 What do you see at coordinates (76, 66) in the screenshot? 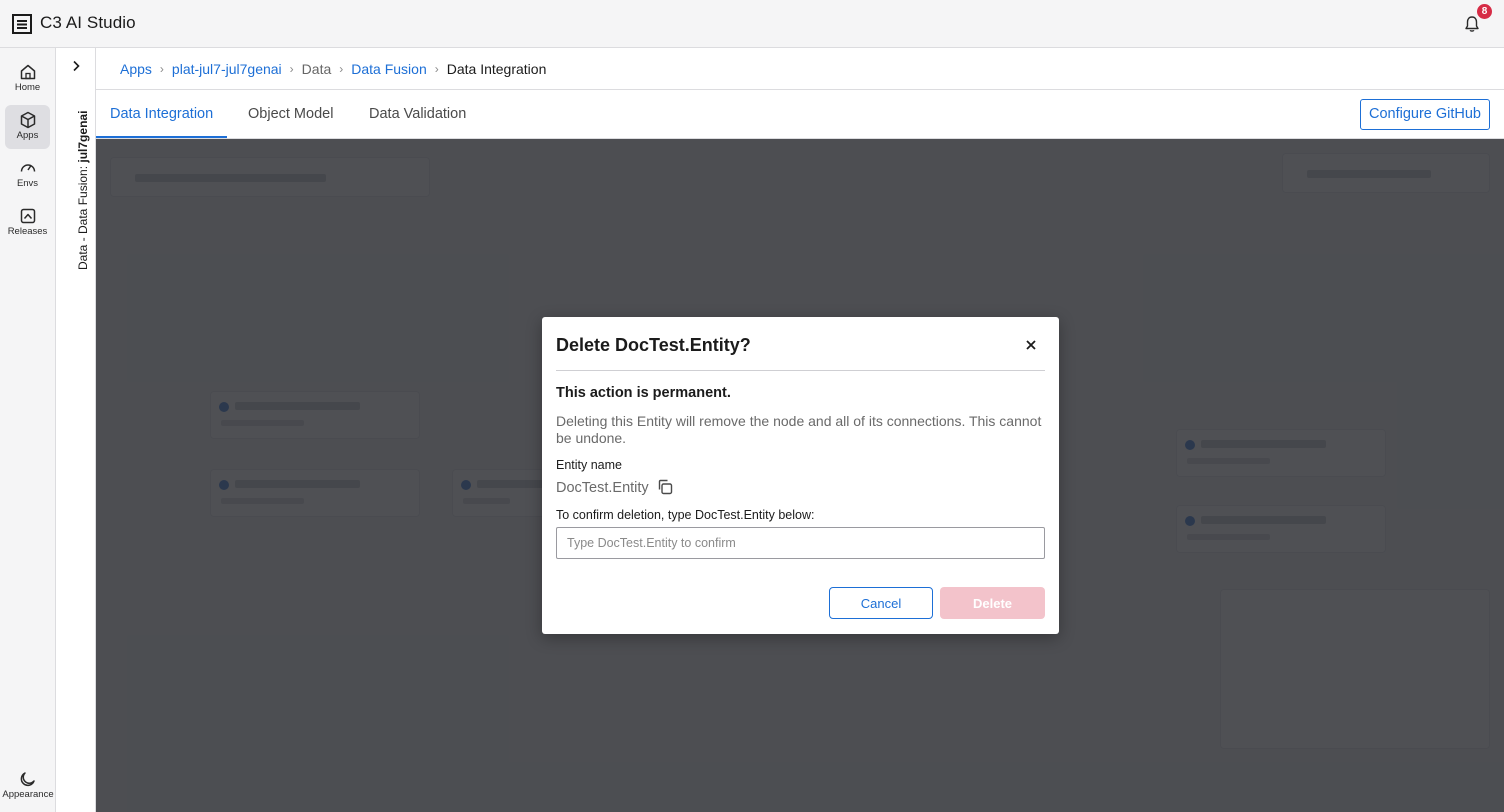
I see `chevron-right-icon` at bounding box center [76, 66].